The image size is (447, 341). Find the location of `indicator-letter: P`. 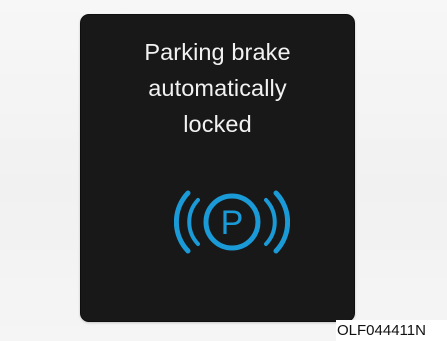

indicator-letter: P is located at coordinates (232, 223).